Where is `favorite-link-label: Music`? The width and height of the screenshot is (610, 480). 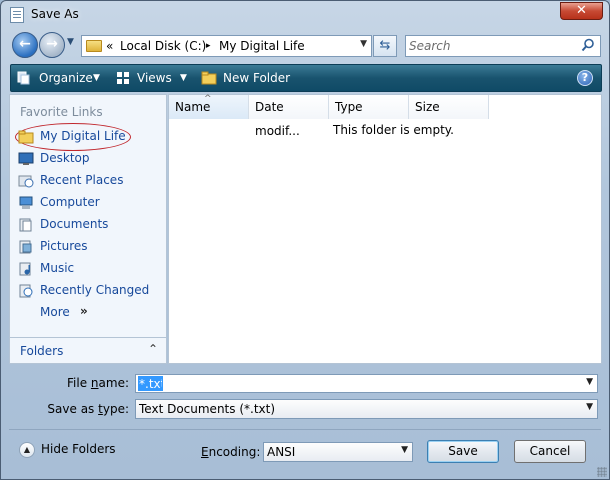 favorite-link-label: Music is located at coordinates (57, 268).